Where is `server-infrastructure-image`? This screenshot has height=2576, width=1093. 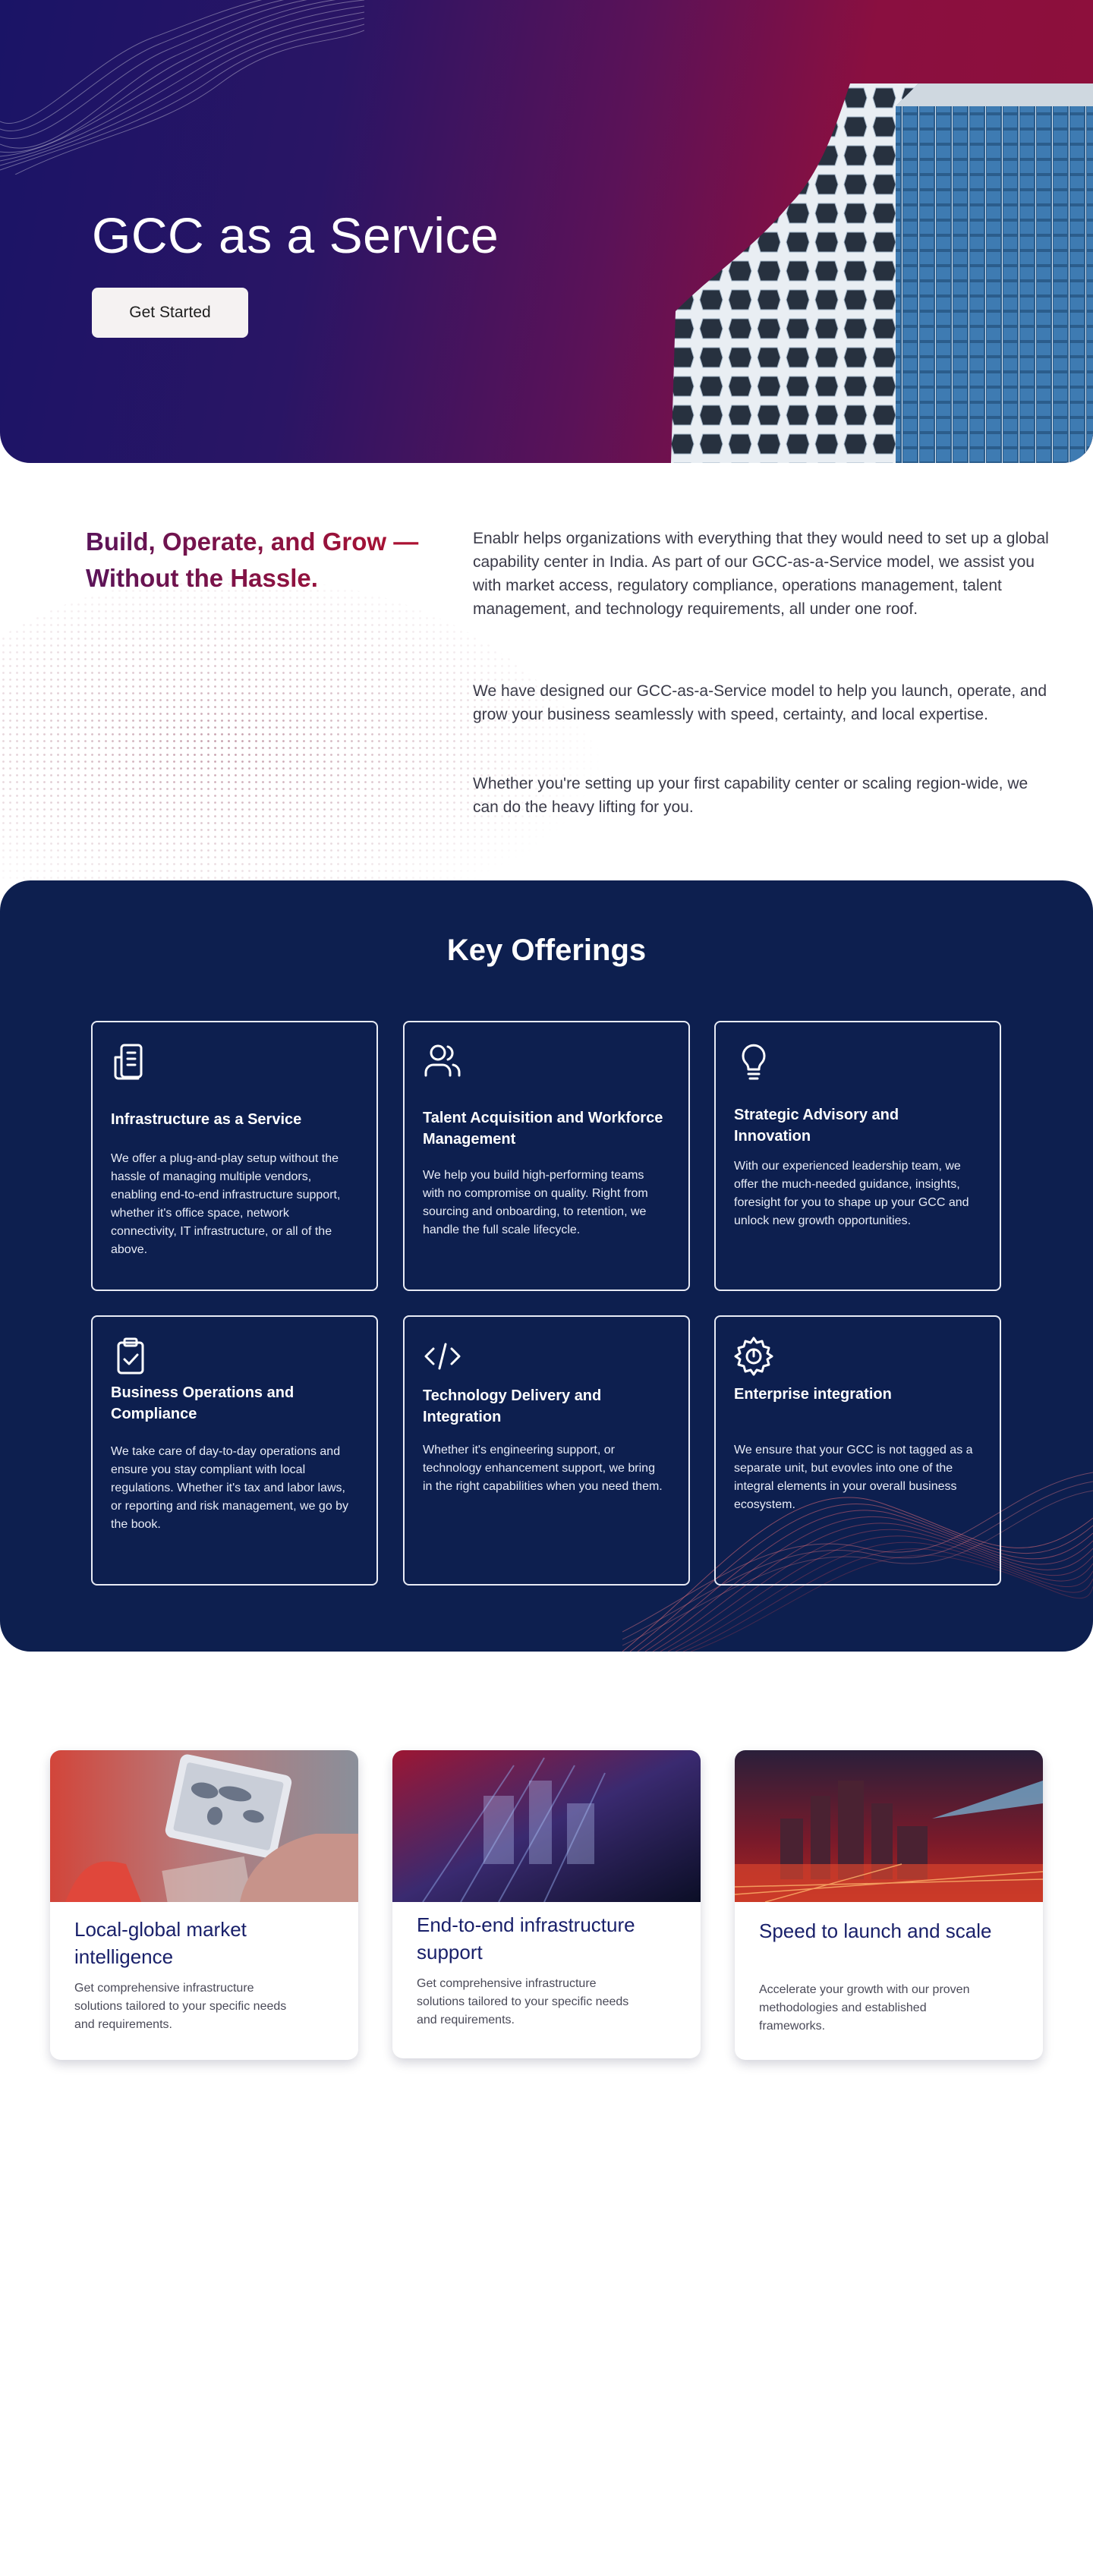
server-infrastructure-image is located at coordinates (546, 1826).